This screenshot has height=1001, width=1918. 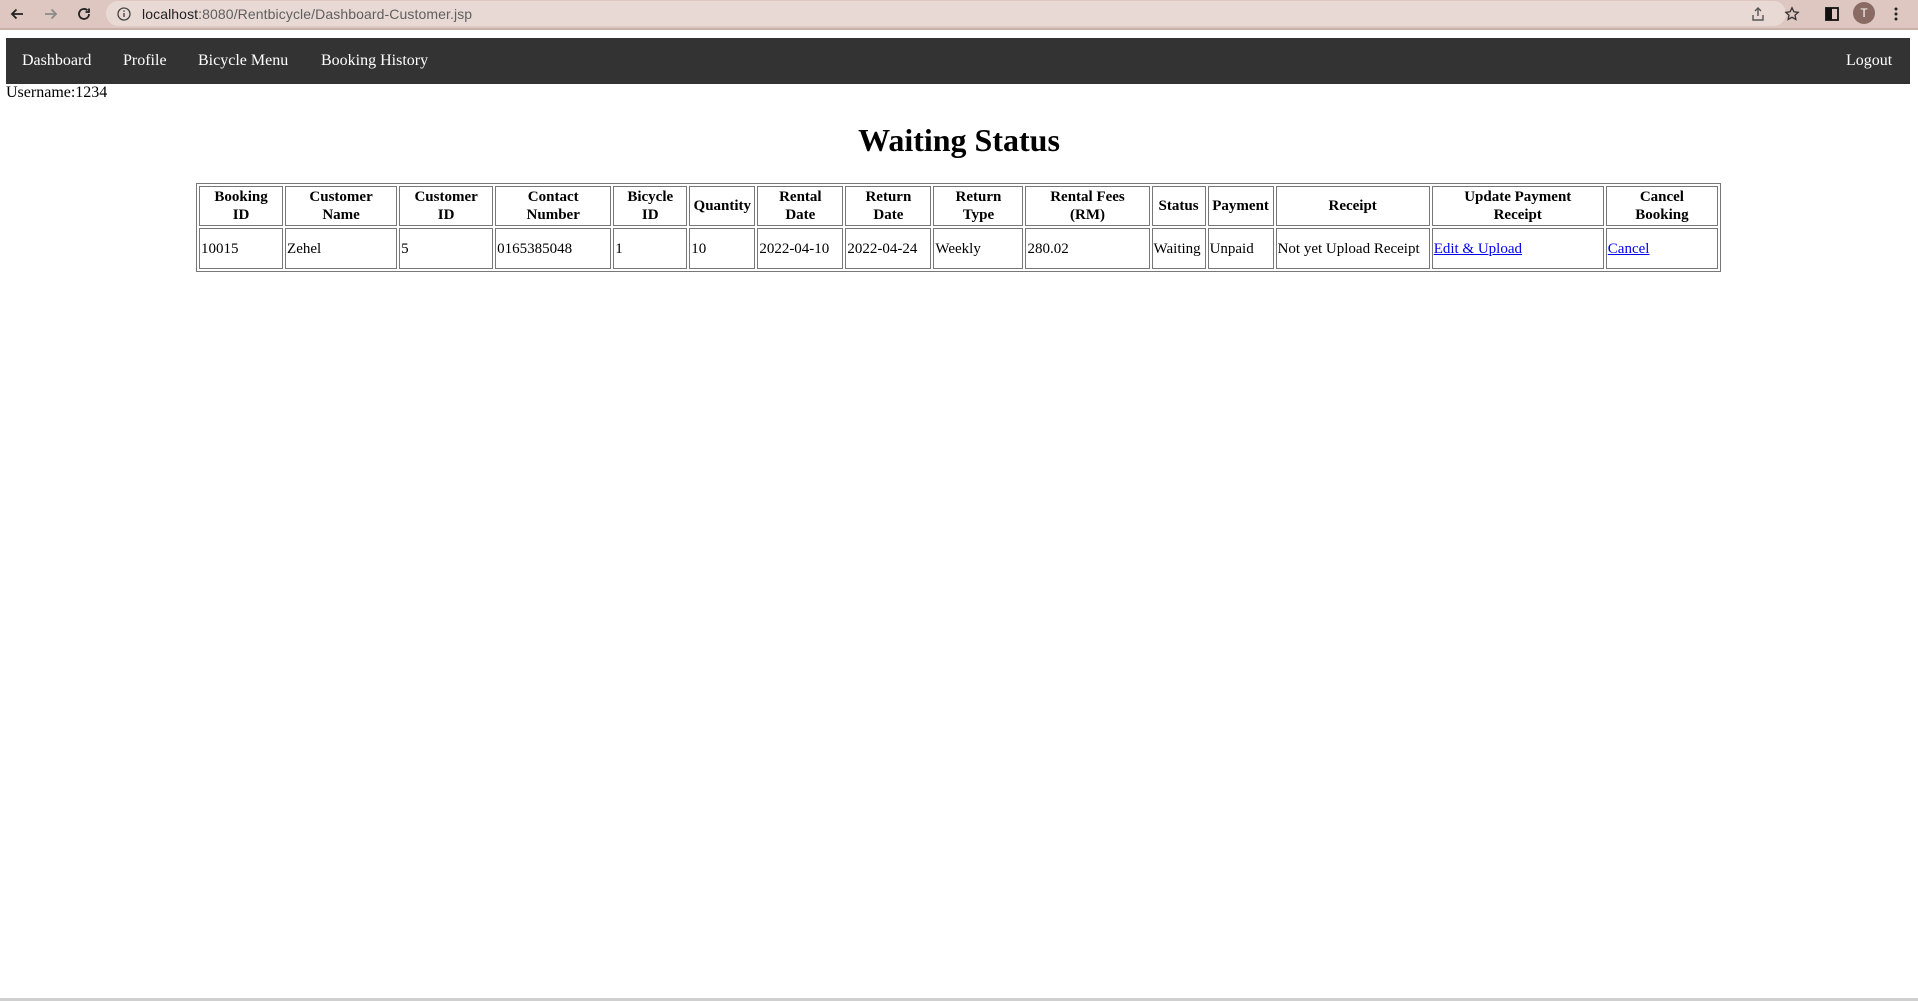 I want to click on header-text: Rental, so click(x=800, y=197).